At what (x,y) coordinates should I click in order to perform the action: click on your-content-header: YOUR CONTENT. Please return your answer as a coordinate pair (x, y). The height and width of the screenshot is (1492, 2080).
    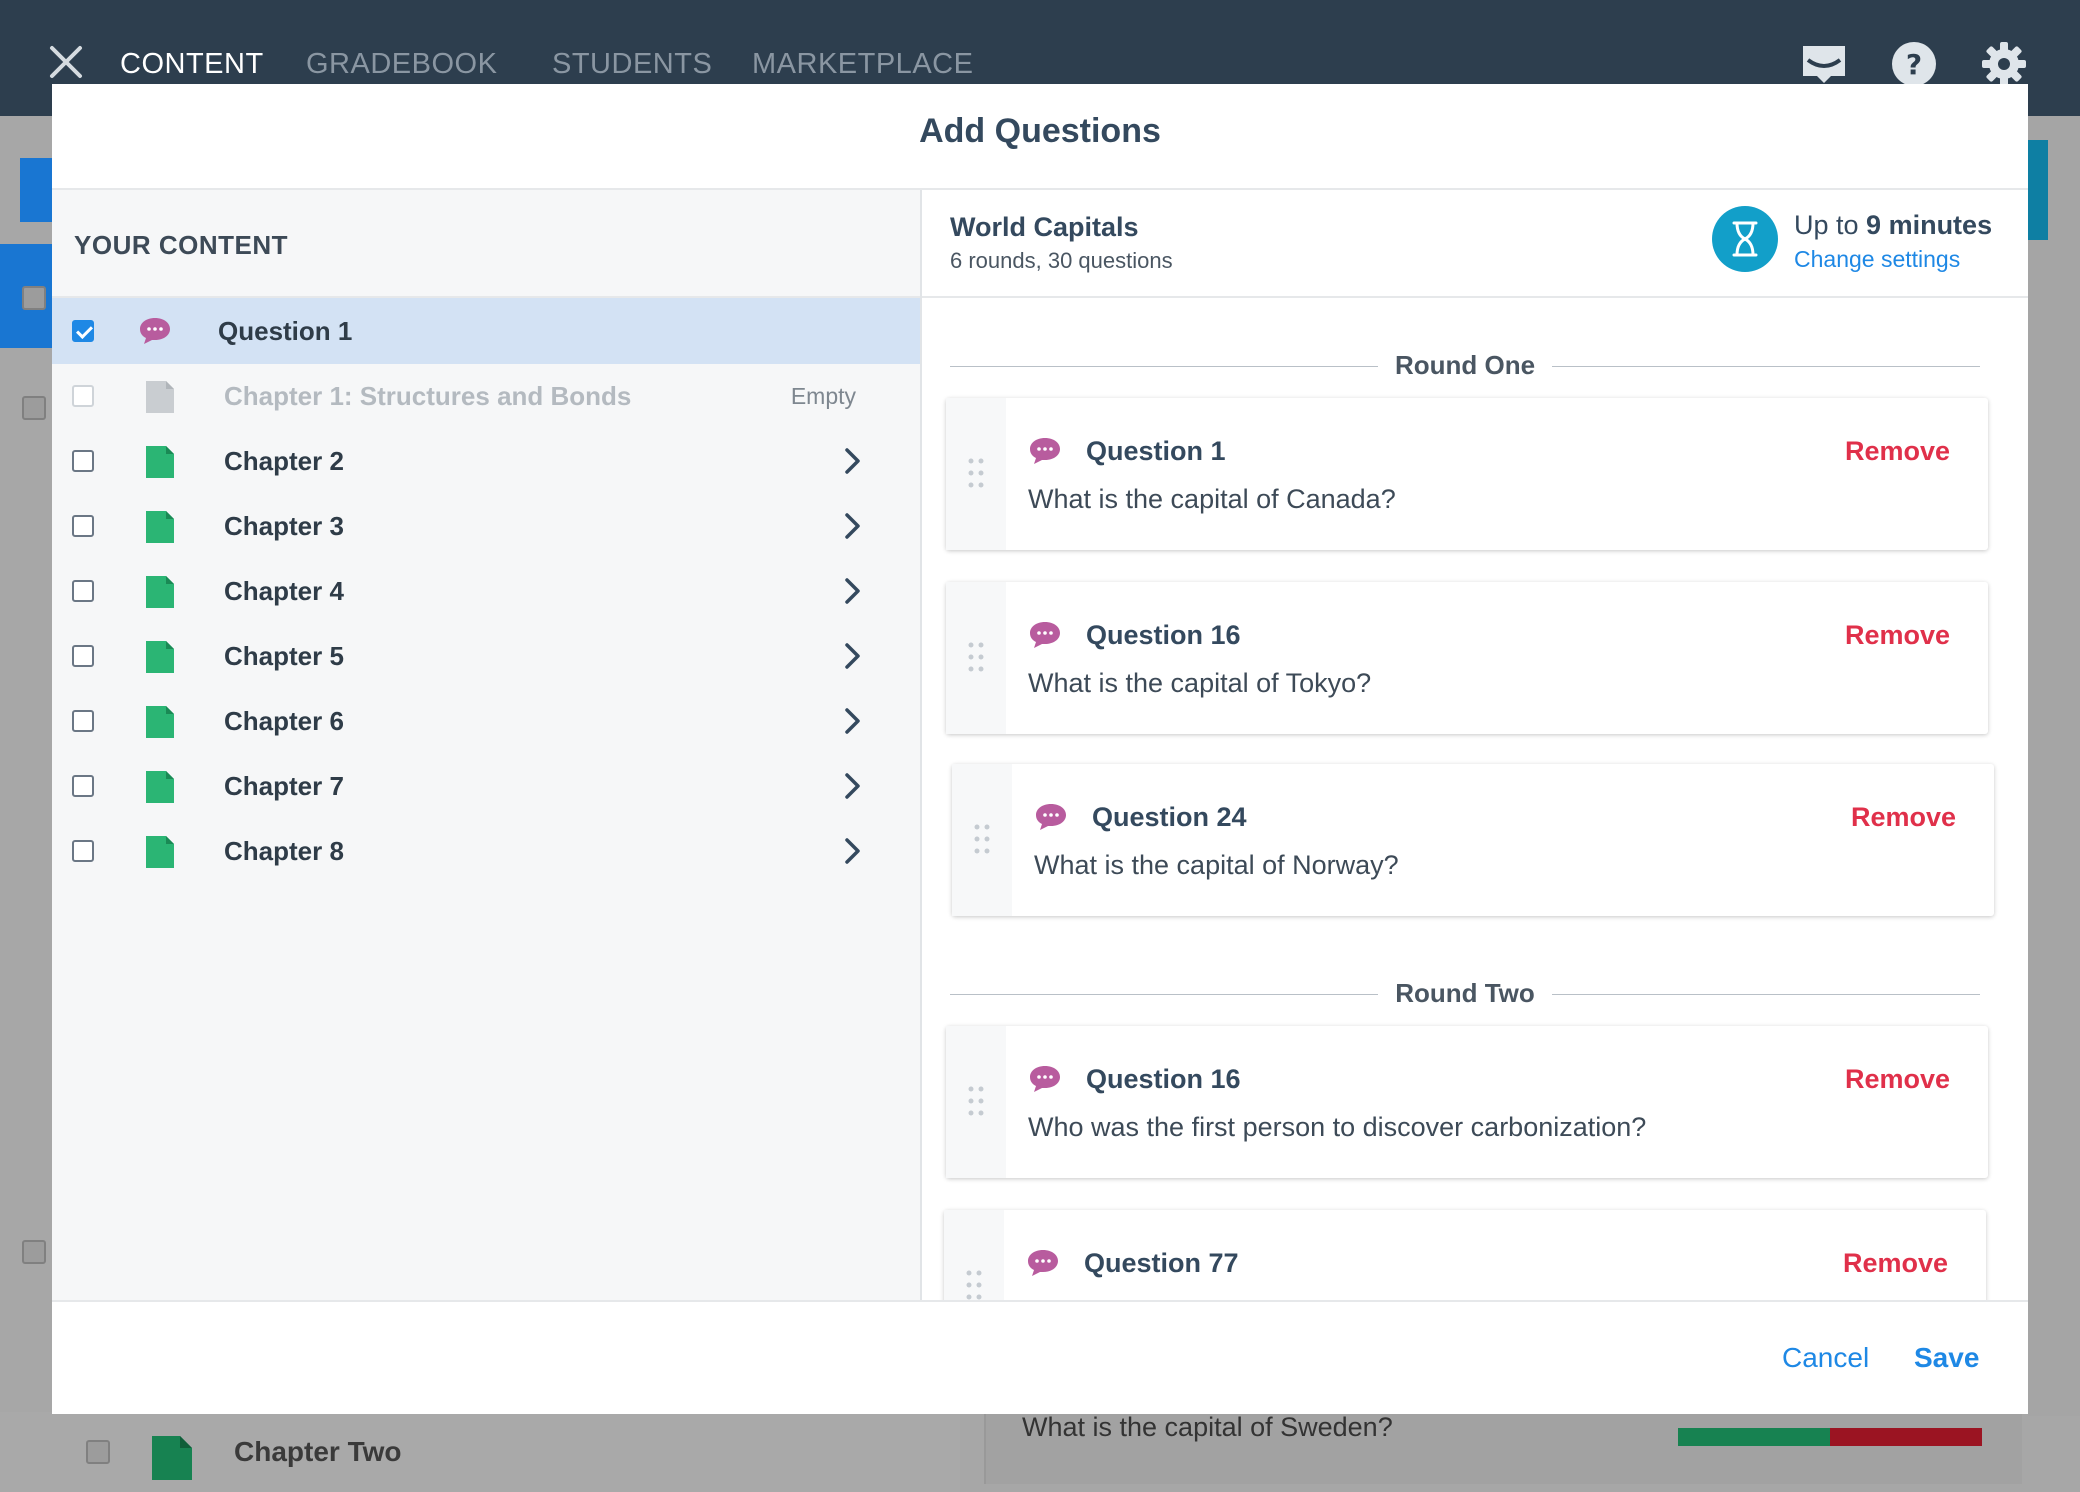
    Looking at the image, I should click on (486, 244).